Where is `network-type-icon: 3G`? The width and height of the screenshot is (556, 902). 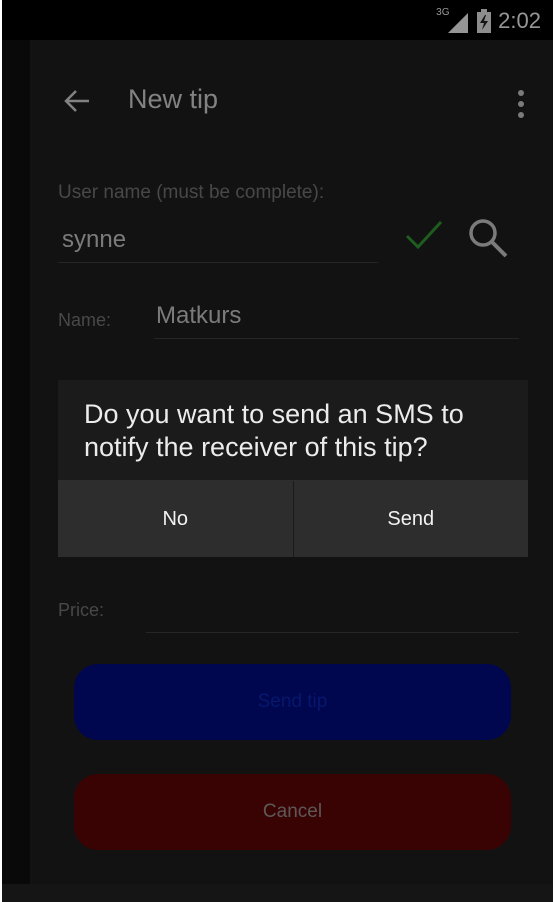
network-type-icon: 3G is located at coordinates (453, 20).